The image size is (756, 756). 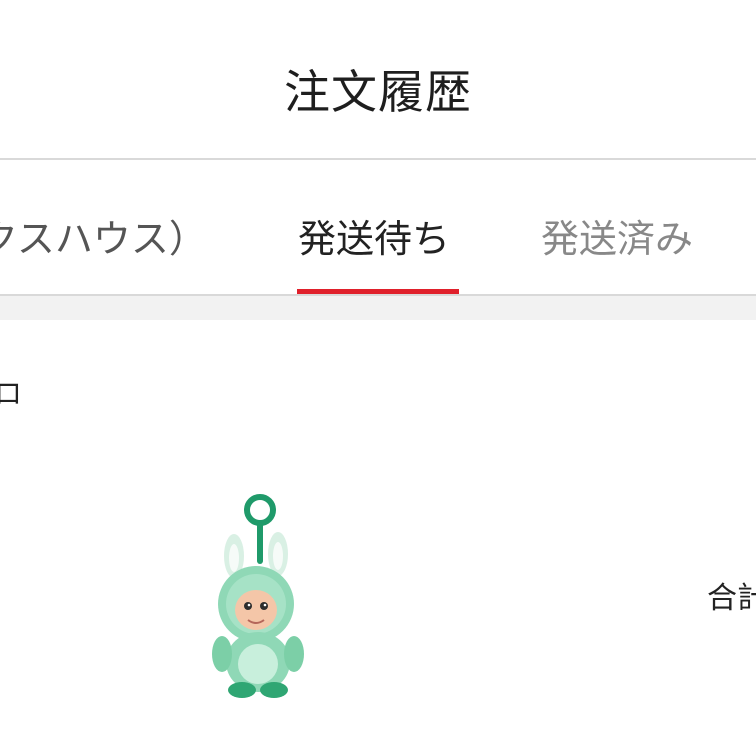 I want to click on plush-keychain-icon, so click(x=260, y=596).